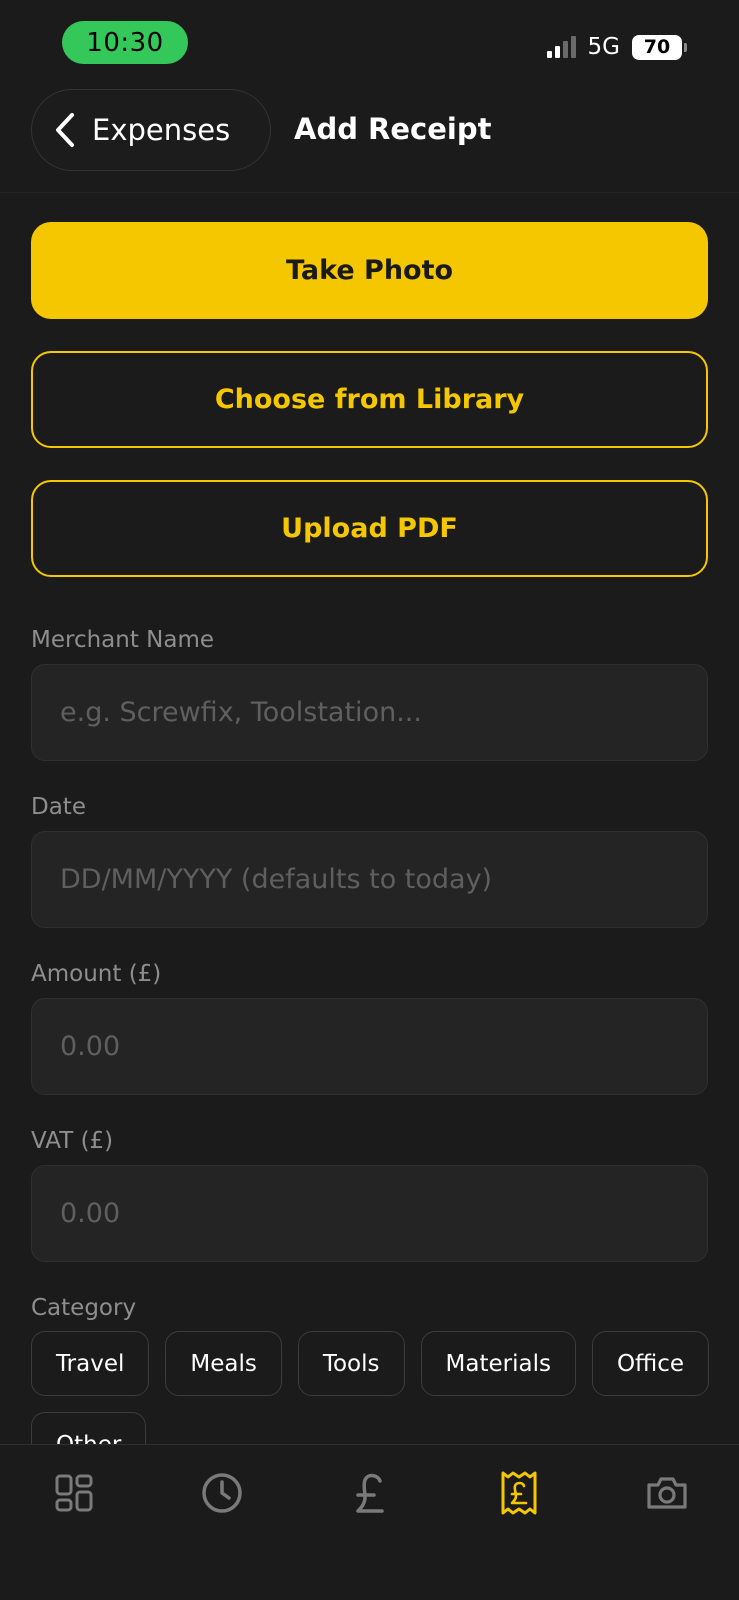  Describe the element at coordinates (90, 1363) in the screenshot. I see `category-chip-travel: Travel` at that location.